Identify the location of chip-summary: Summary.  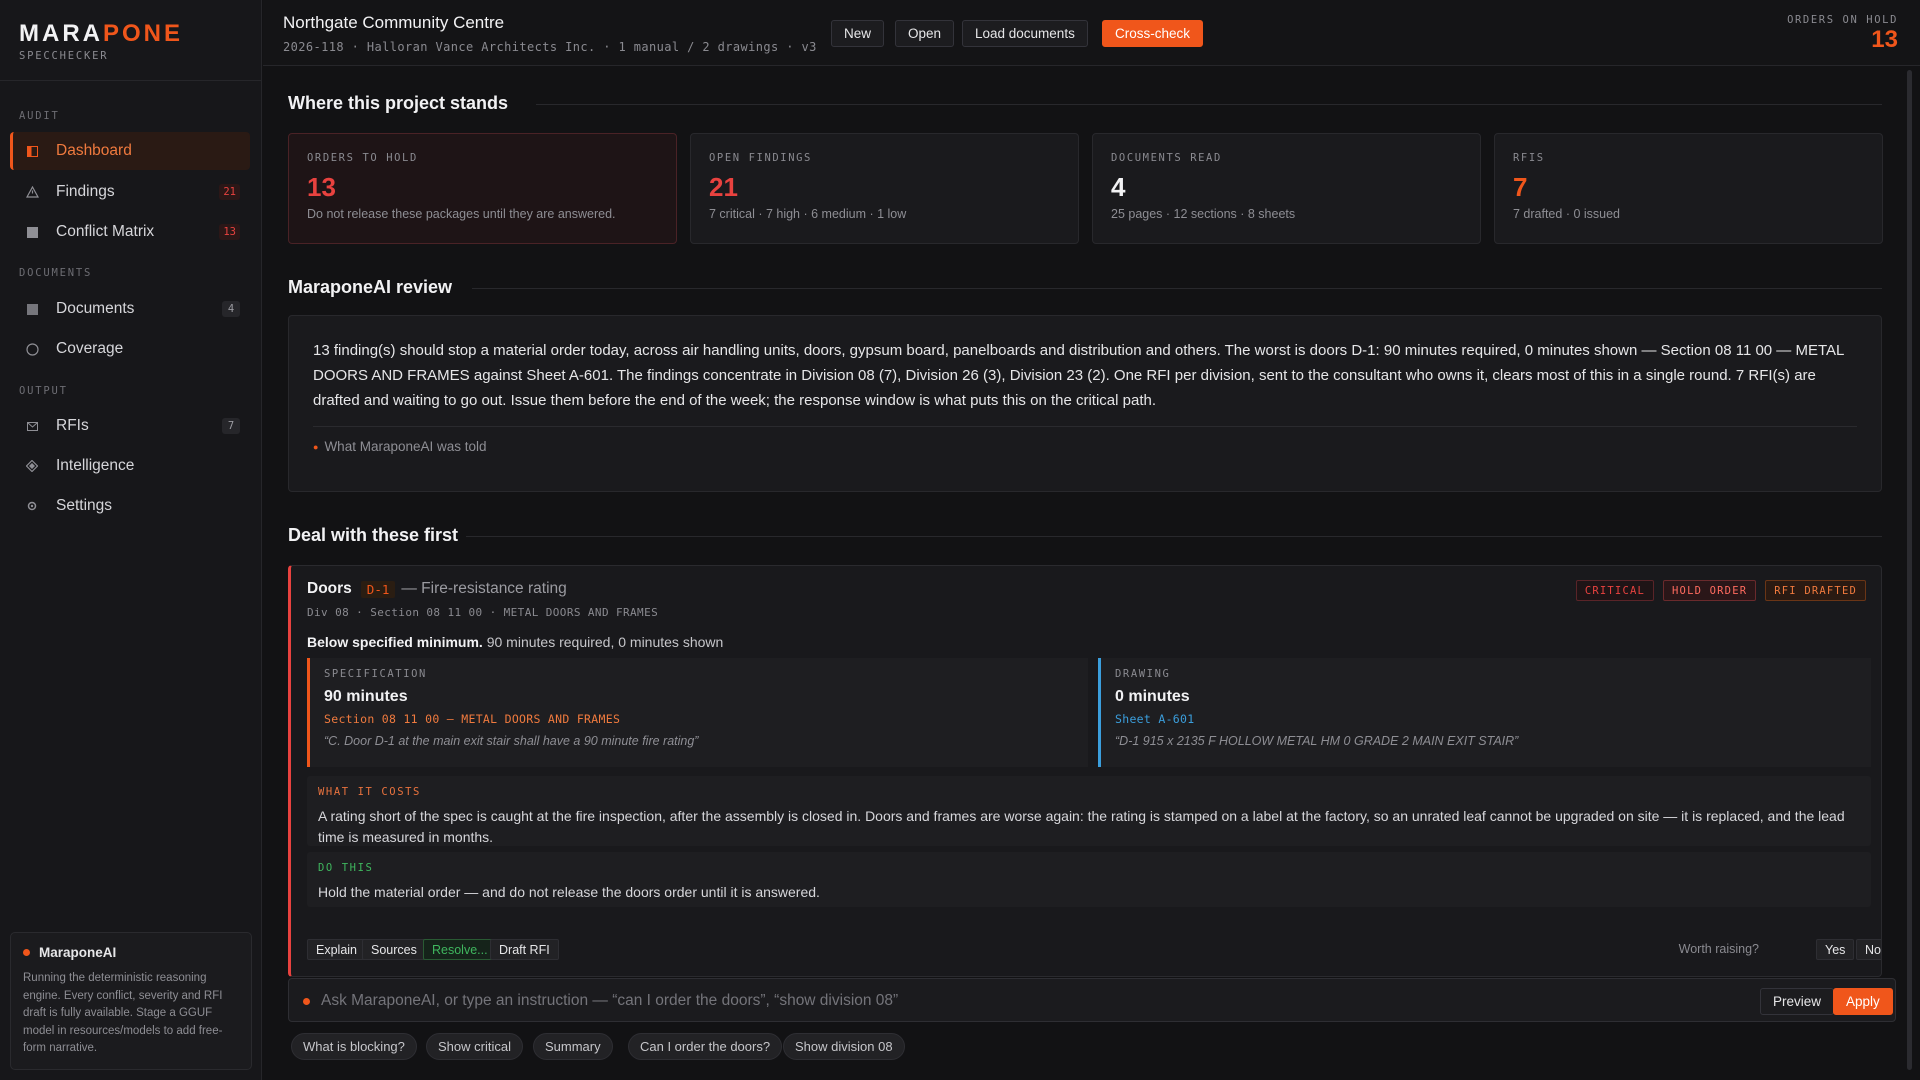
(573, 1046).